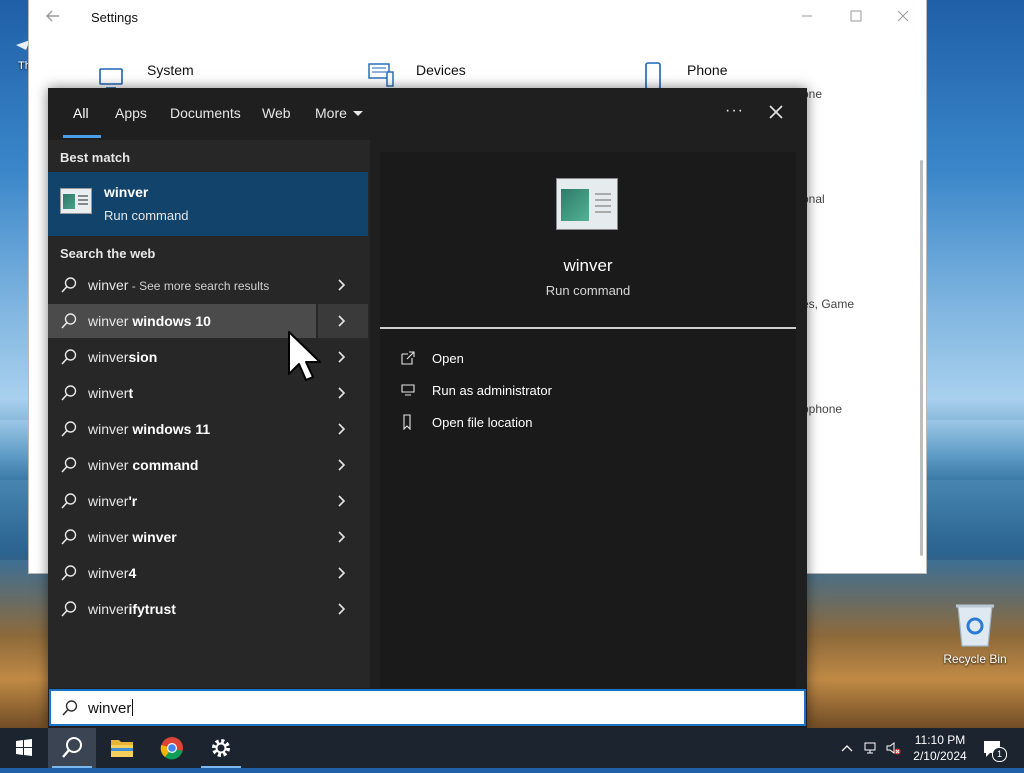  What do you see at coordinates (114, 17) in the screenshot?
I see `settings-title: Settings` at bounding box center [114, 17].